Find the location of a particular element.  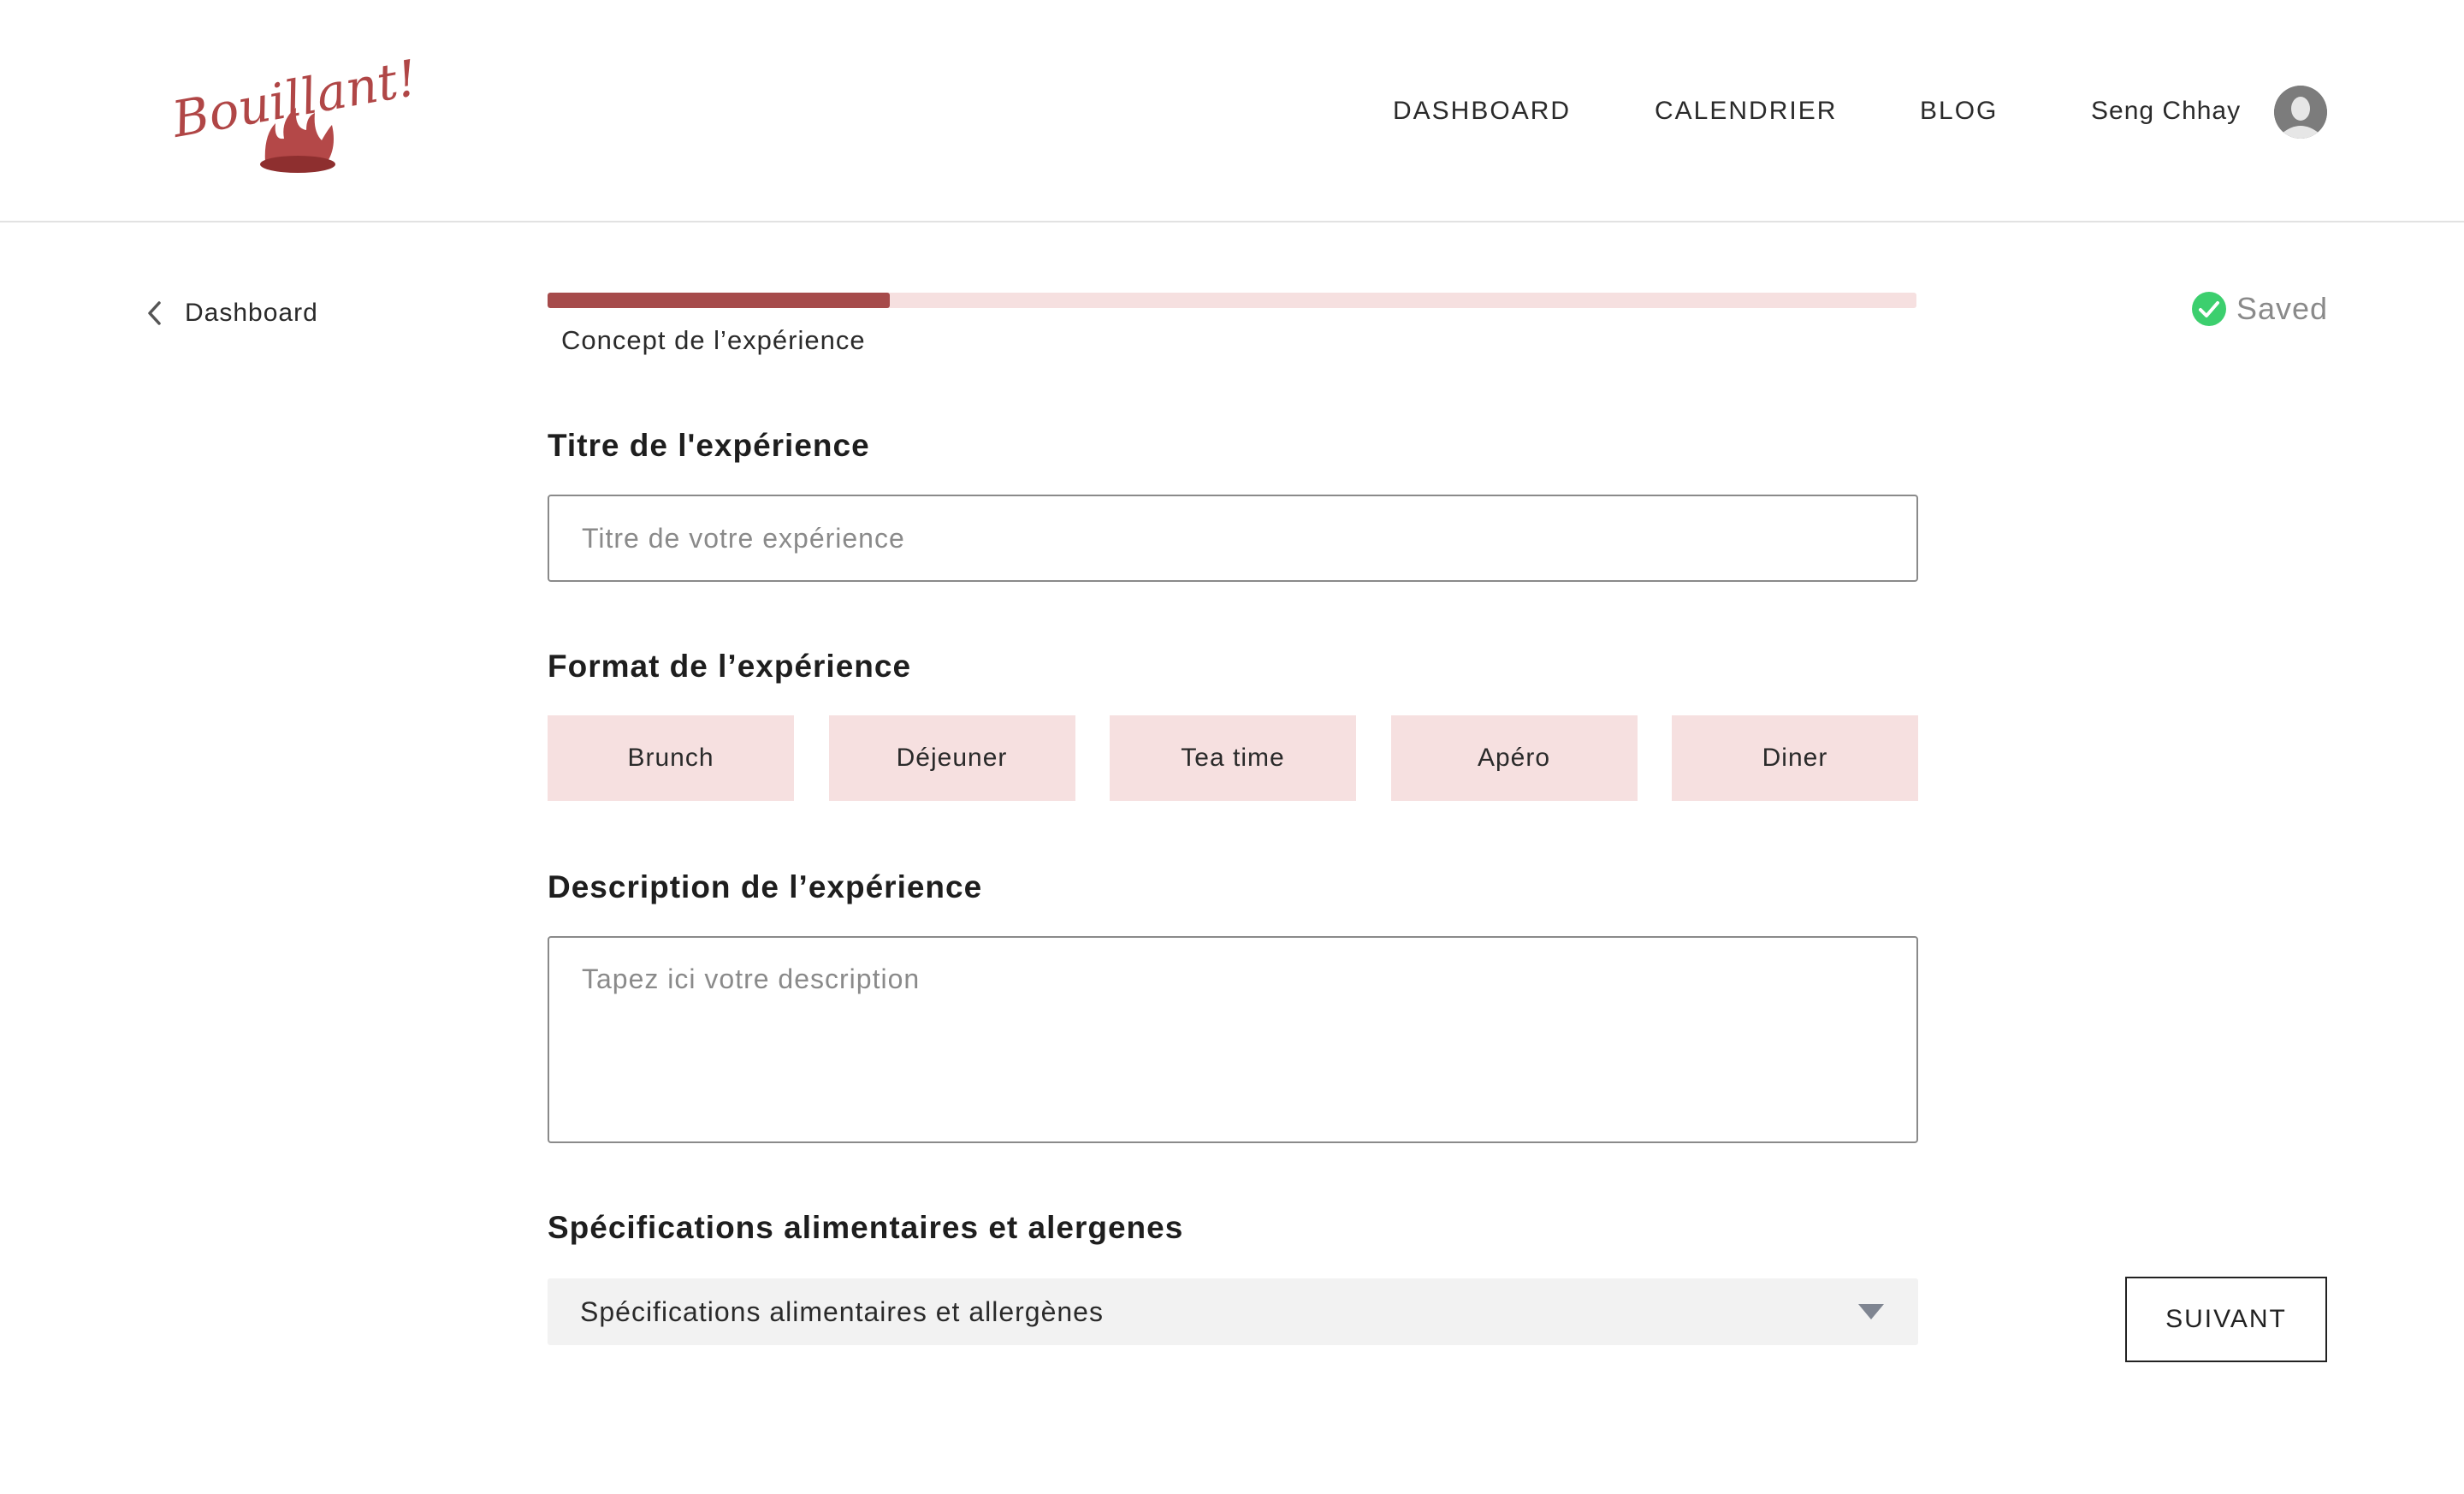

next-button: SUIVANT is located at coordinates (2226, 1319).